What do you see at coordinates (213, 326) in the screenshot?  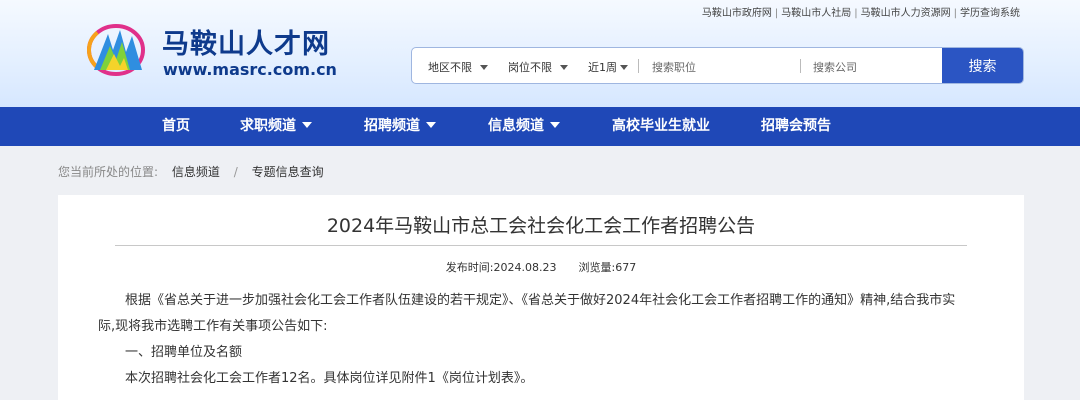 I see `paragraph-1-line-2: 际,现将我市选聘工作有关事项公告如下:` at bounding box center [213, 326].